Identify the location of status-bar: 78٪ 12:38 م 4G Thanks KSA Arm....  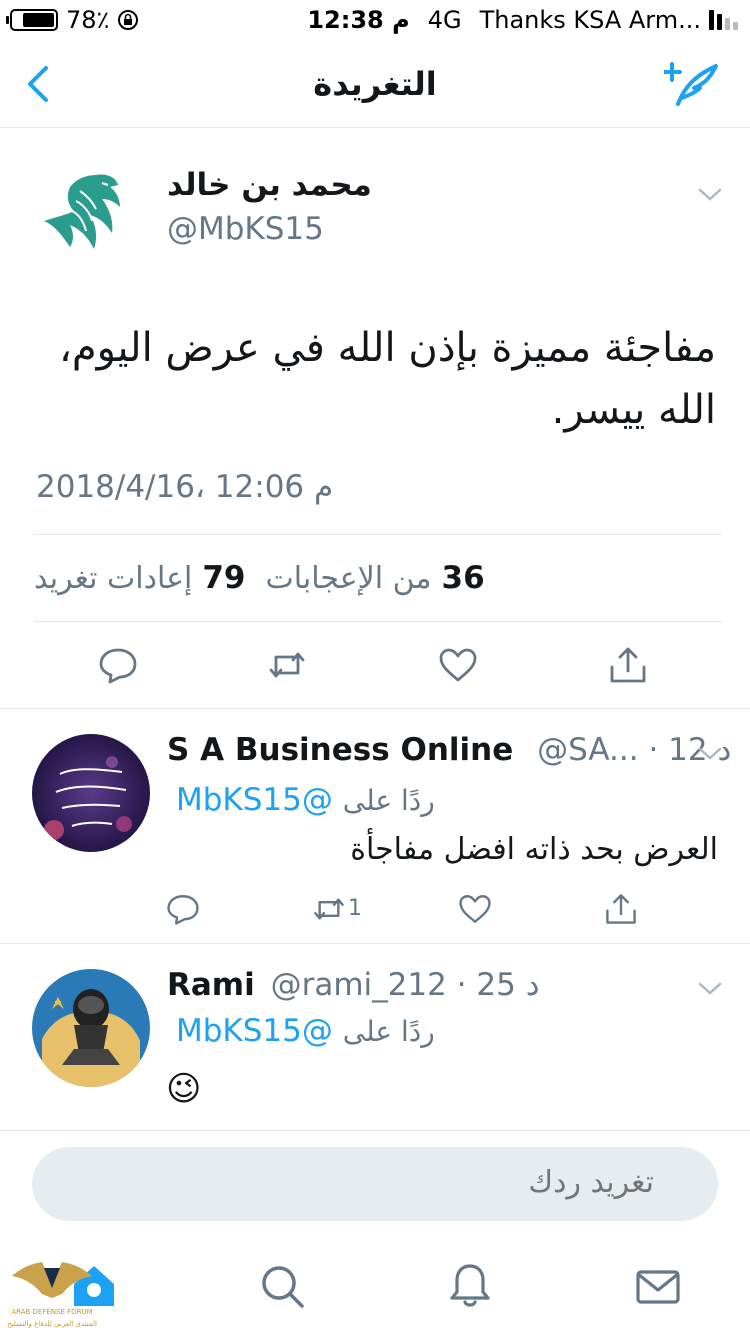
(375, 20).